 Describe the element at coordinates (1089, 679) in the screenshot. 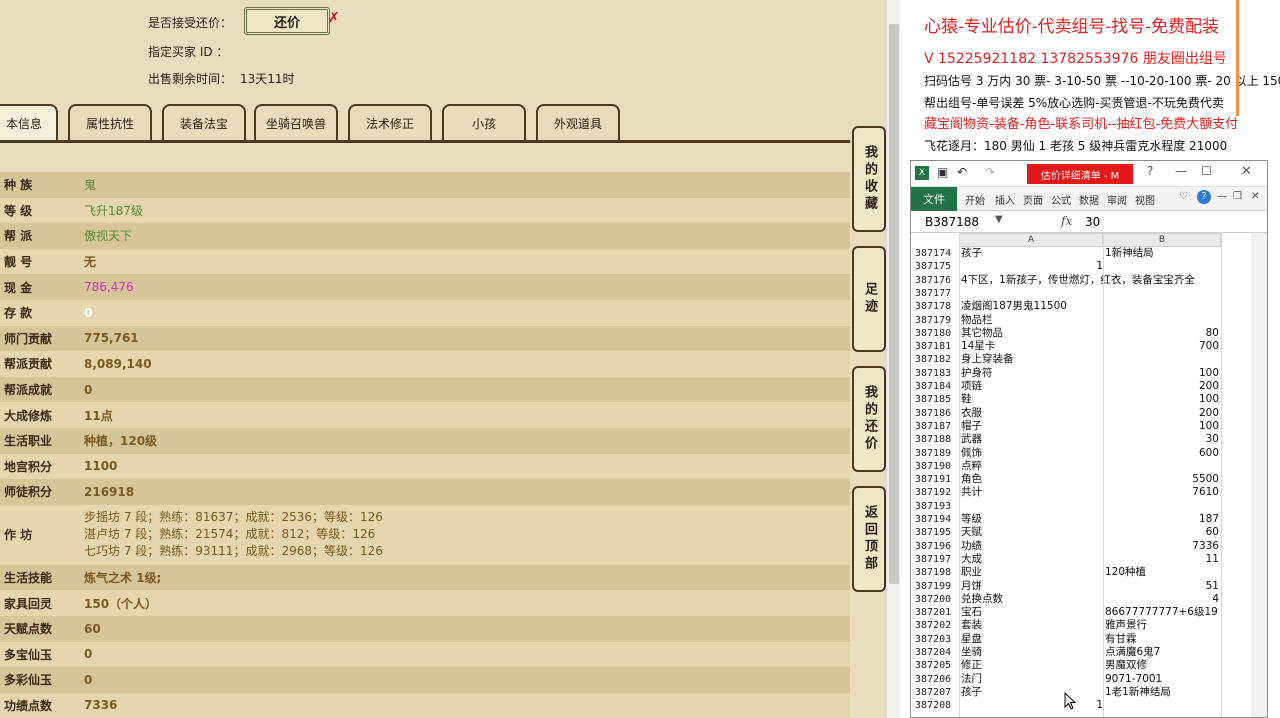

I see `sheet-row: 387206 法门 9071-7001` at that location.